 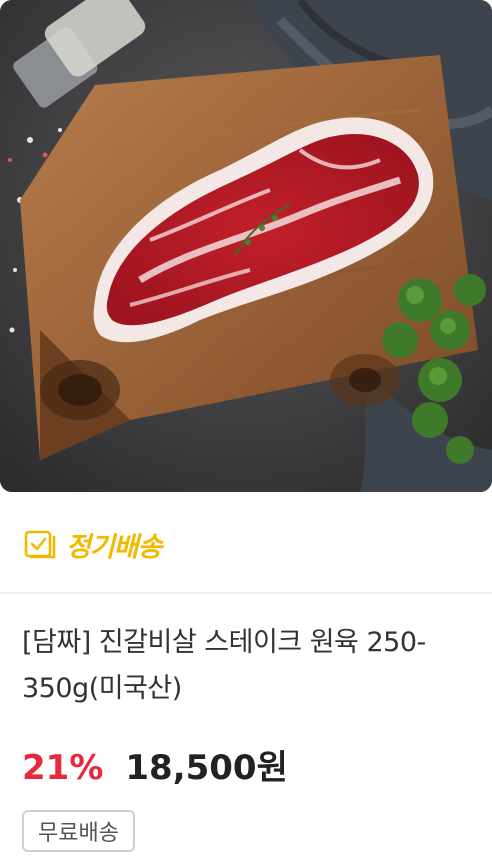 I want to click on divider, so click(x=246, y=593).